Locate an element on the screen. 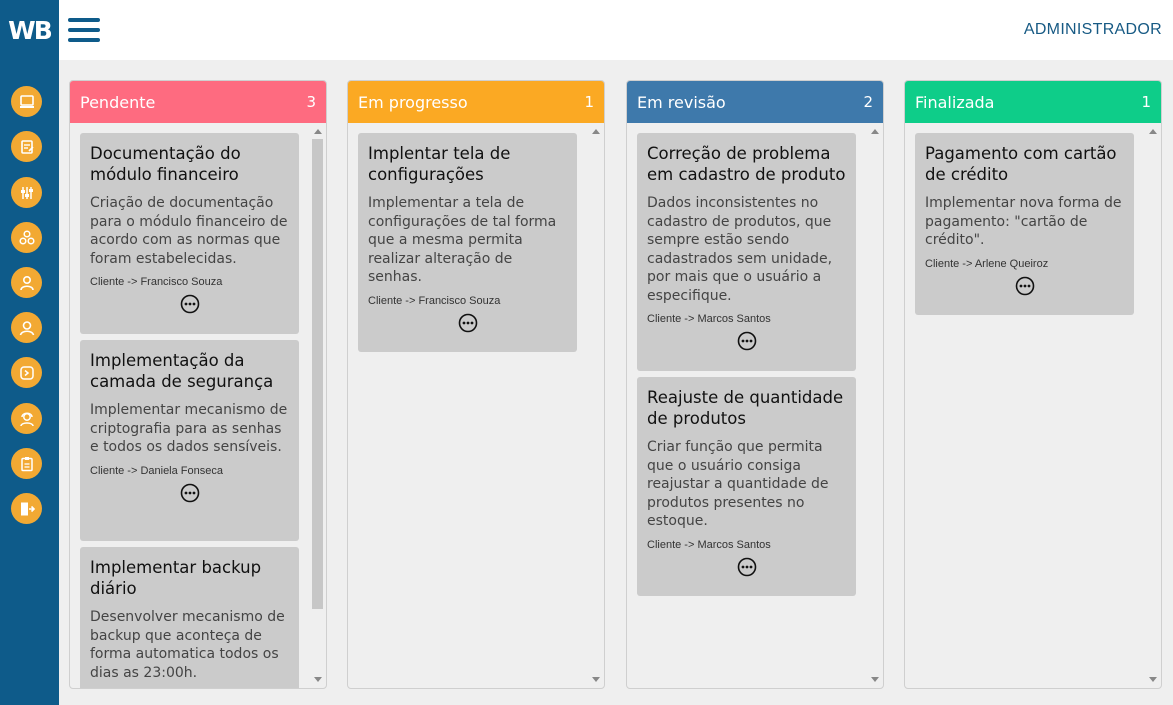  modules-icon is located at coordinates (26, 237).